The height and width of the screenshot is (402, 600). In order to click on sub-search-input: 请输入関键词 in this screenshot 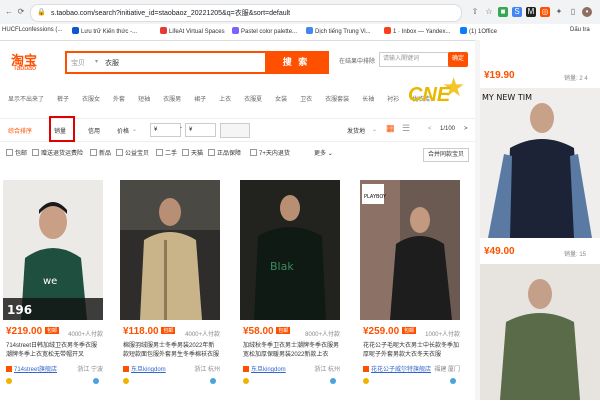, I will do `click(414, 59)`.